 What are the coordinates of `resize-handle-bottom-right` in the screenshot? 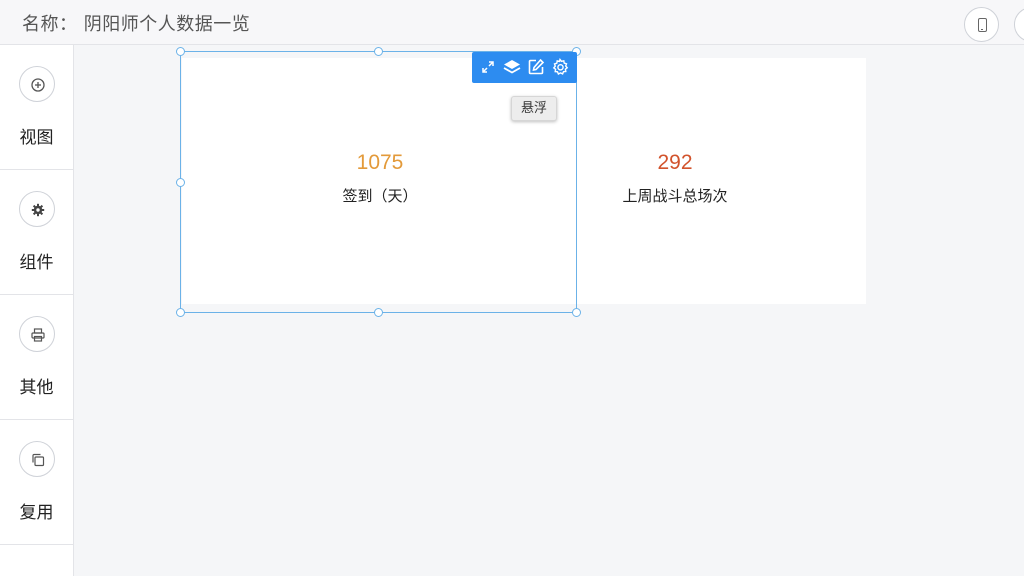 It's located at (576, 312).